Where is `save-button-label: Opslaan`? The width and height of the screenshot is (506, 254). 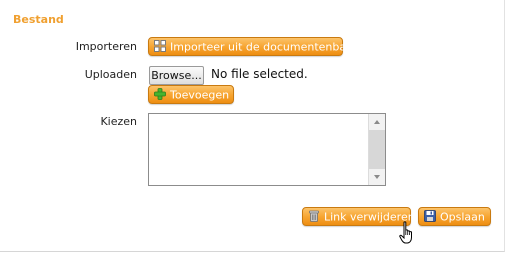 save-button-label: Opslaan is located at coordinates (462, 217).